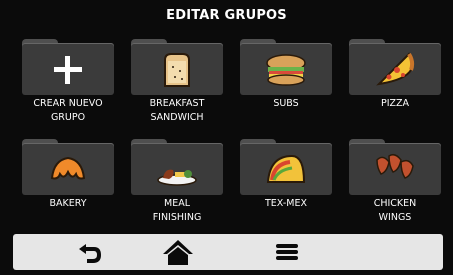 The width and height of the screenshot is (453, 275). Describe the element at coordinates (68, 70) in the screenshot. I see `plus-icon` at that location.